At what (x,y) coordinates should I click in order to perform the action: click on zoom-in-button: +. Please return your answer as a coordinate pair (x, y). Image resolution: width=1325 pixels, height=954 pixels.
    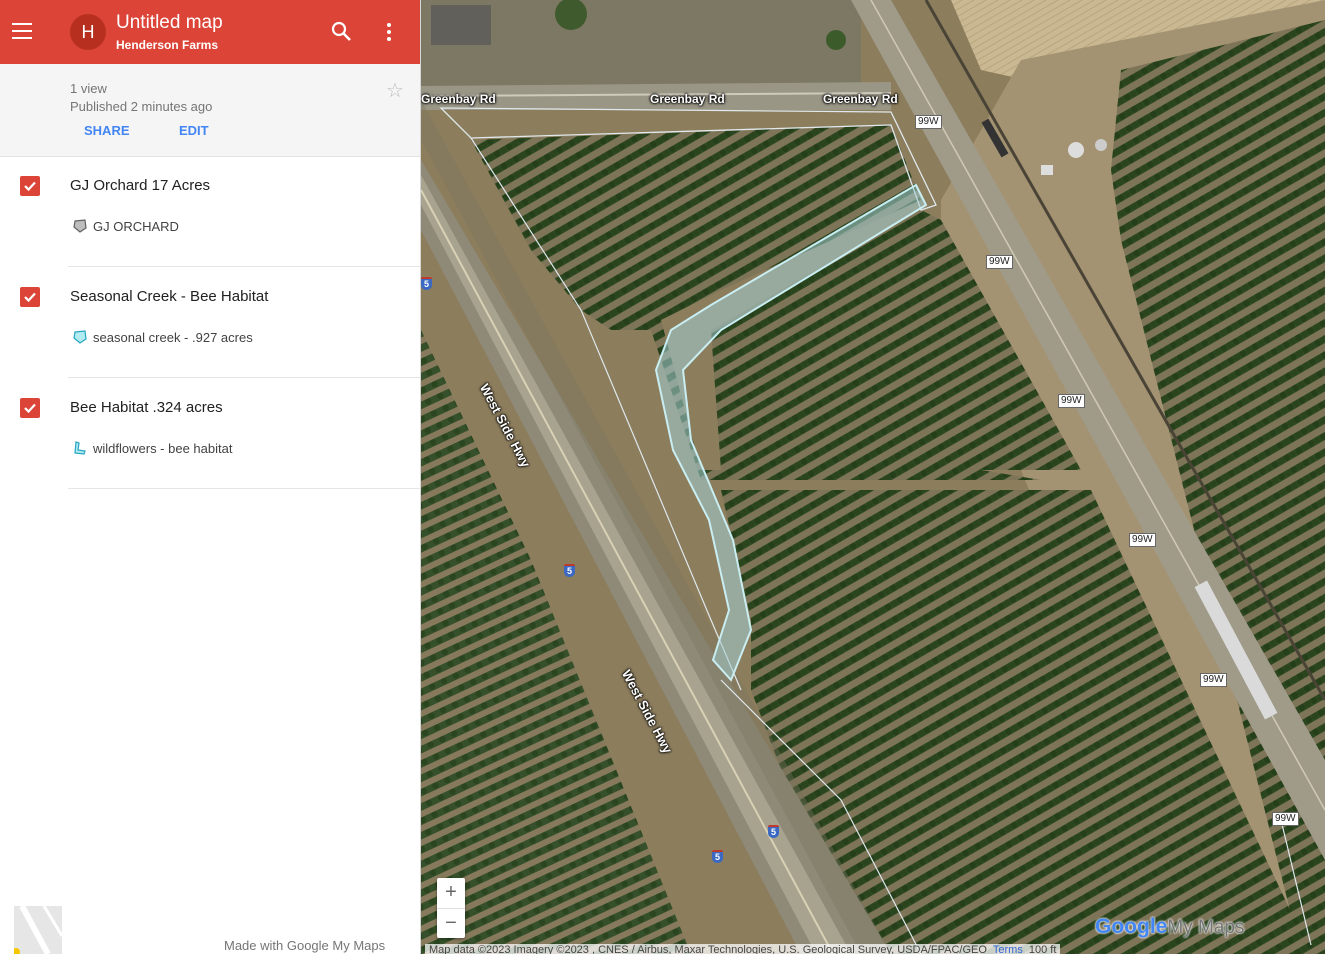
    Looking at the image, I should click on (451, 893).